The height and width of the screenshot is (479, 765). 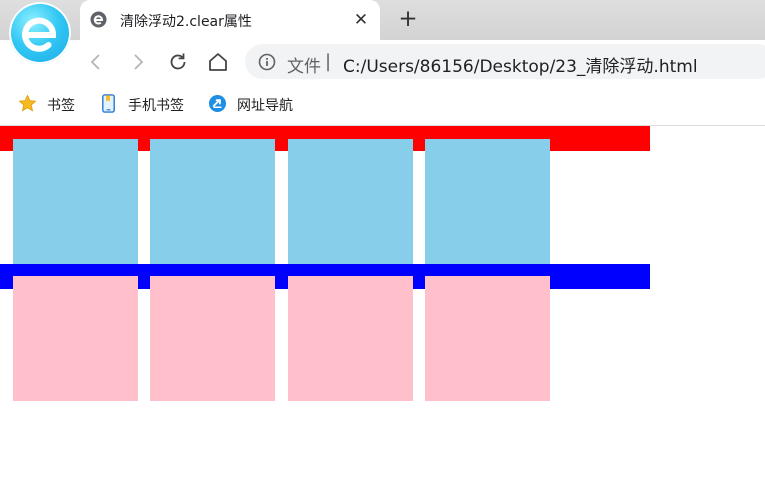 I want to click on close-tab-icon: ✕, so click(x=361, y=20).